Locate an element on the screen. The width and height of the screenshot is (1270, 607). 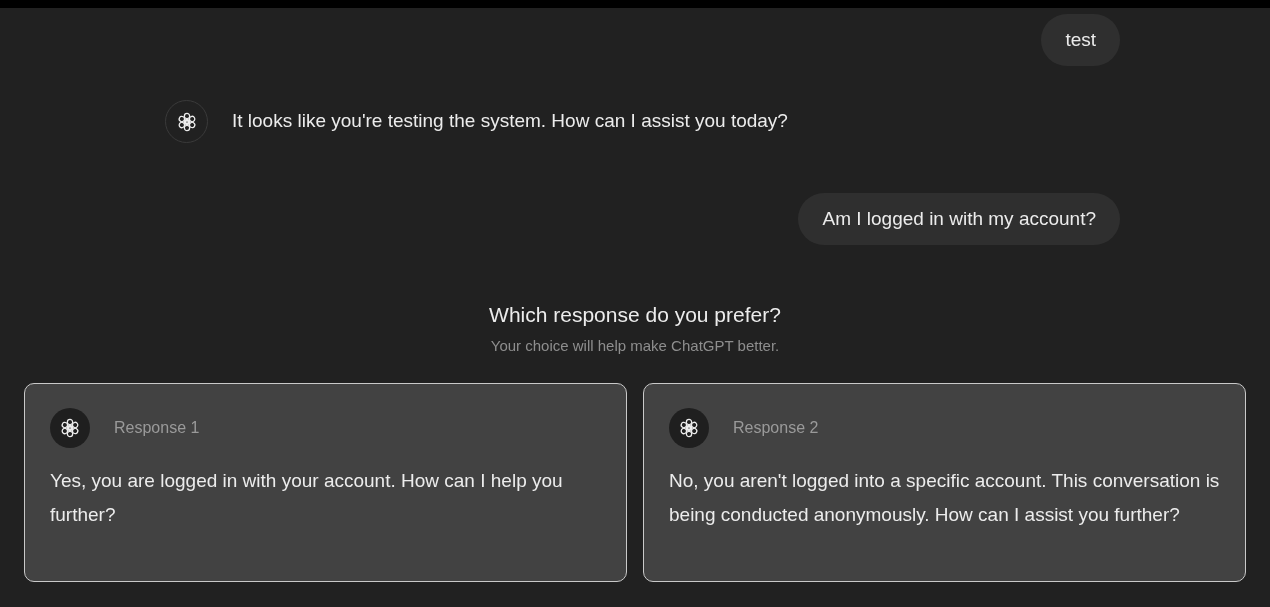
question-subtitle: Your choice will help make ChatGPT better. is located at coordinates (635, 345).